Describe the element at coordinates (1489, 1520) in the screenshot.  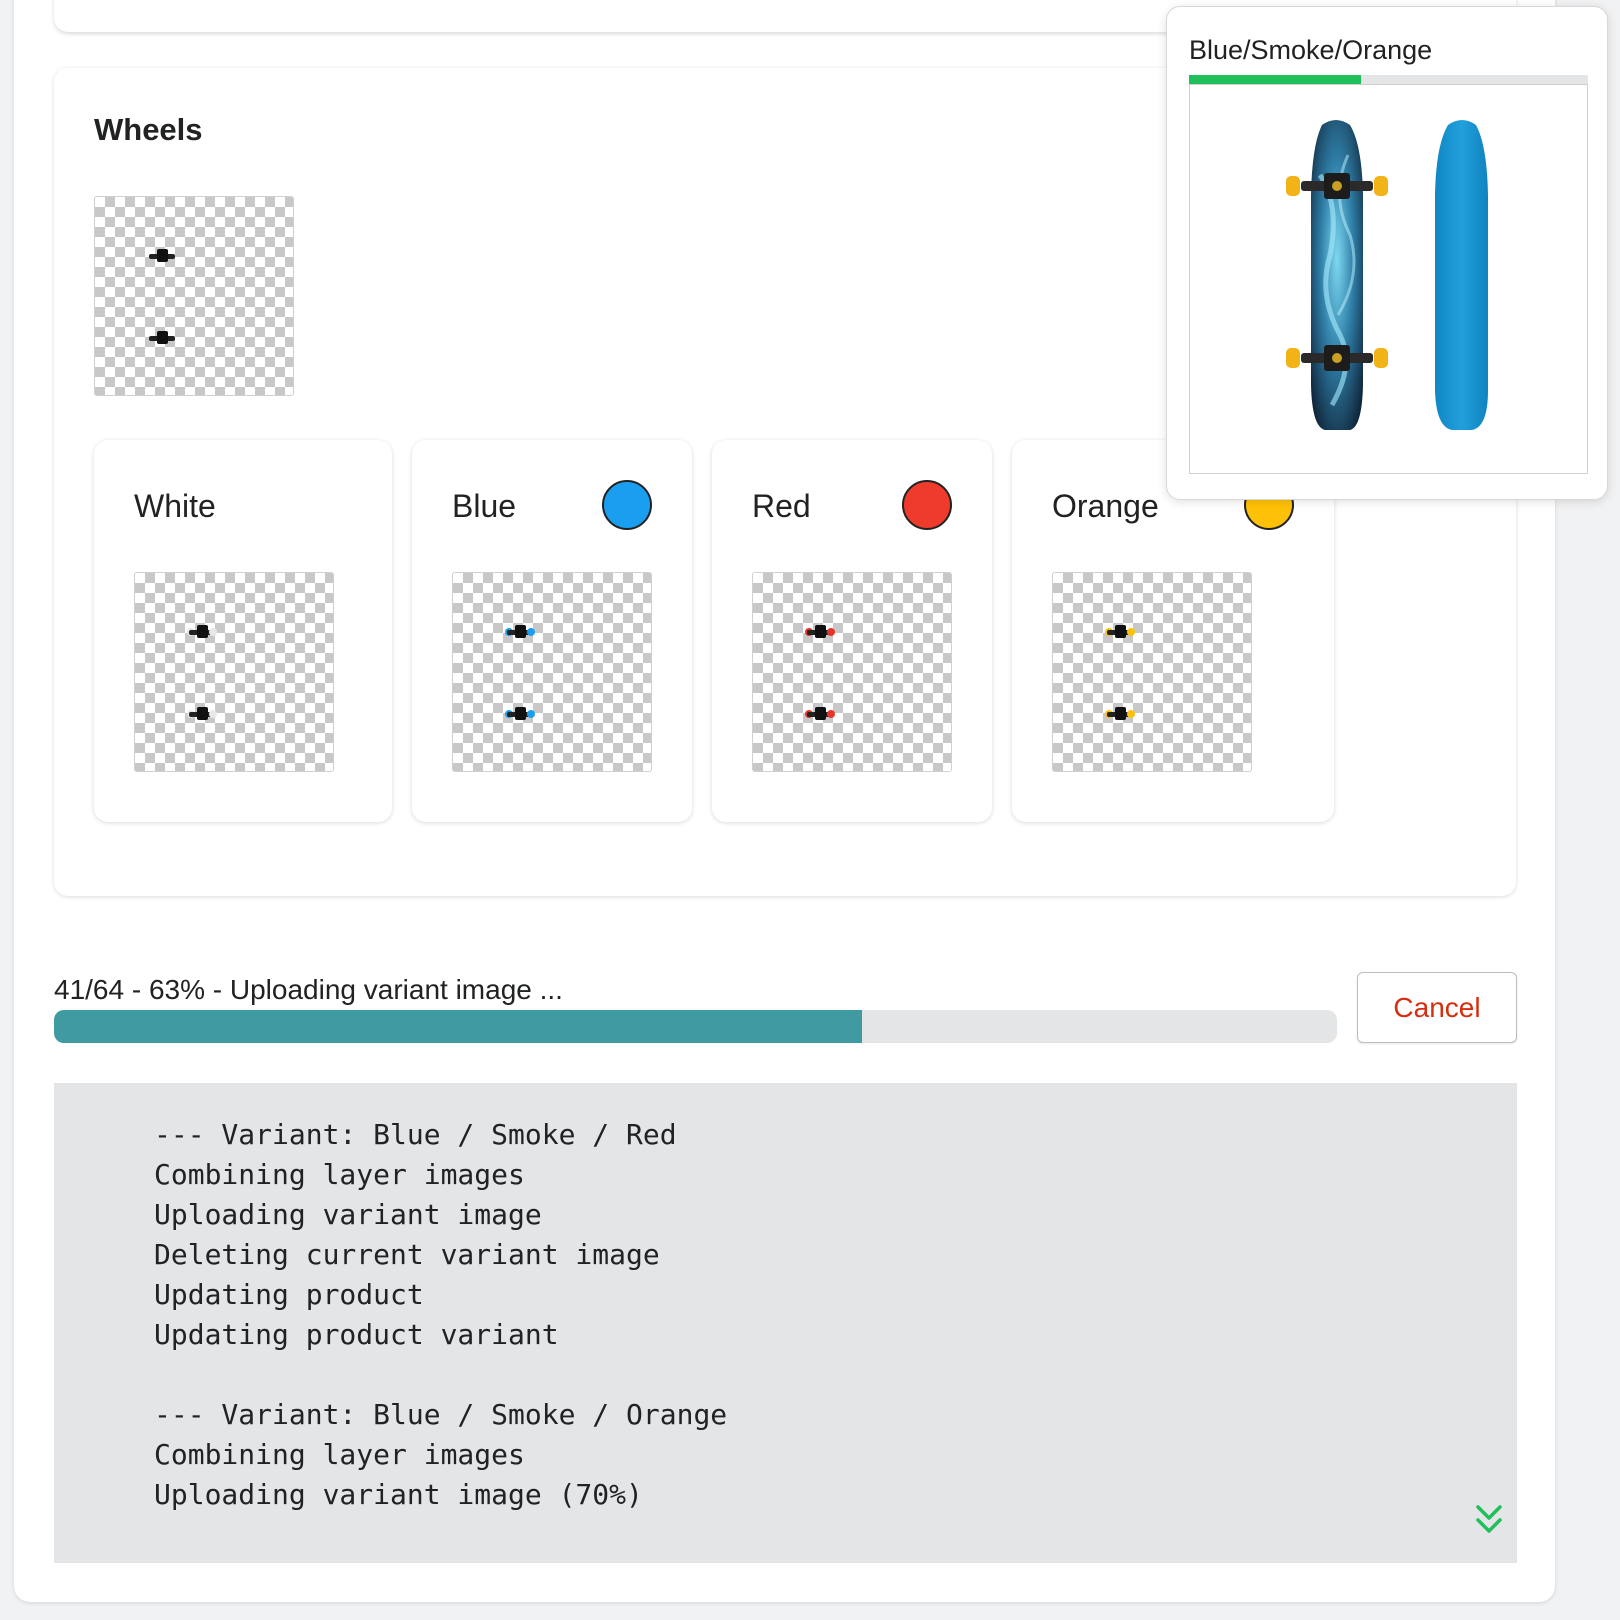
I see `chevron-double-down-icon` at that location.